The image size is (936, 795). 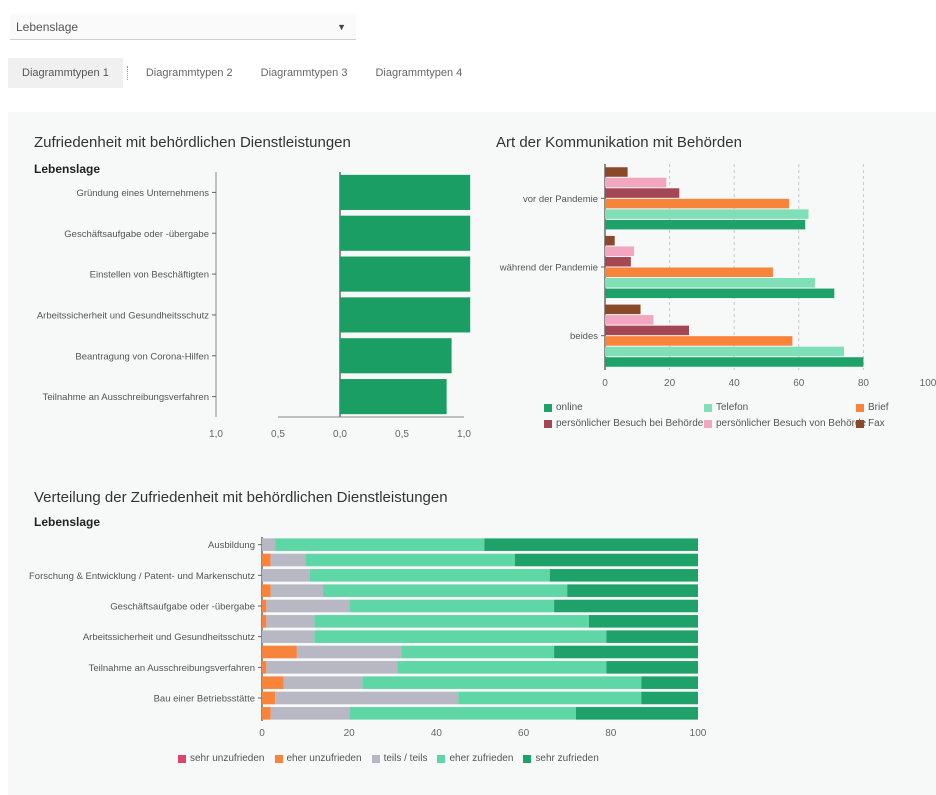 I want to click on legend-item-telefon: Telefon, so click(x=726, y=407).